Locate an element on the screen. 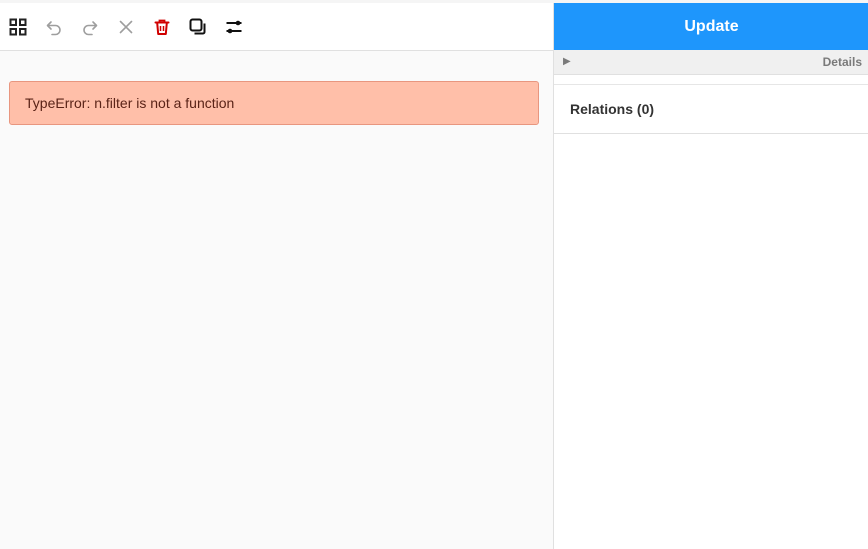 The image size is (868, 549). expand-arrow-icon: ▶ is located at coordinates (567, 61).